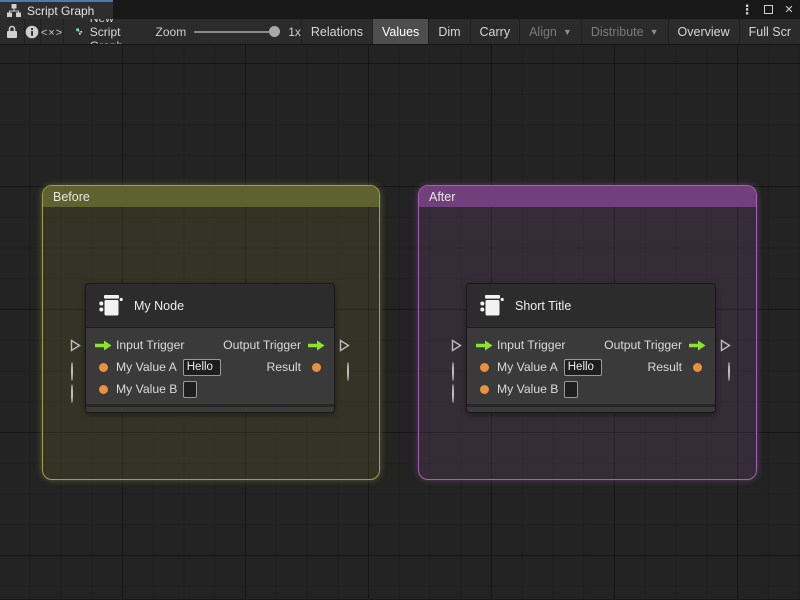 The width and height of the screenshot is (800, 600). I want to click on dim-button: Dim, so click(448, 31).